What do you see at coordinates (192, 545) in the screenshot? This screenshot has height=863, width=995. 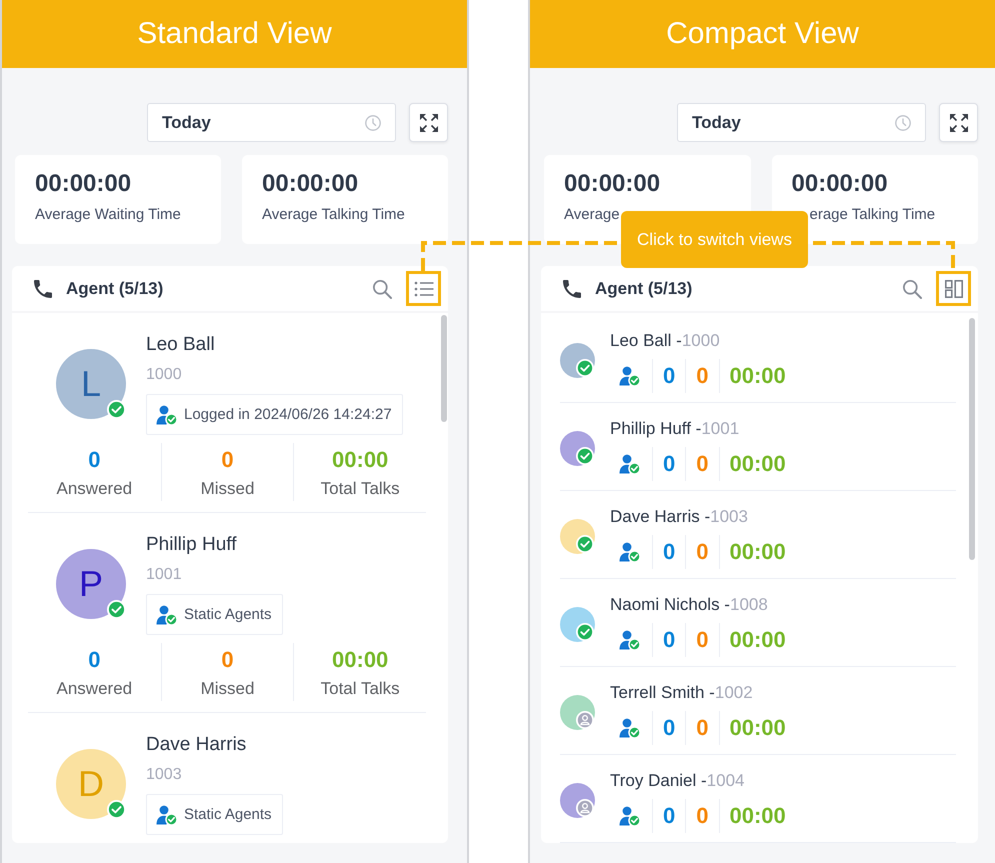 I see `agent-name: Phillip Huff` at bounding box center [192, 545].